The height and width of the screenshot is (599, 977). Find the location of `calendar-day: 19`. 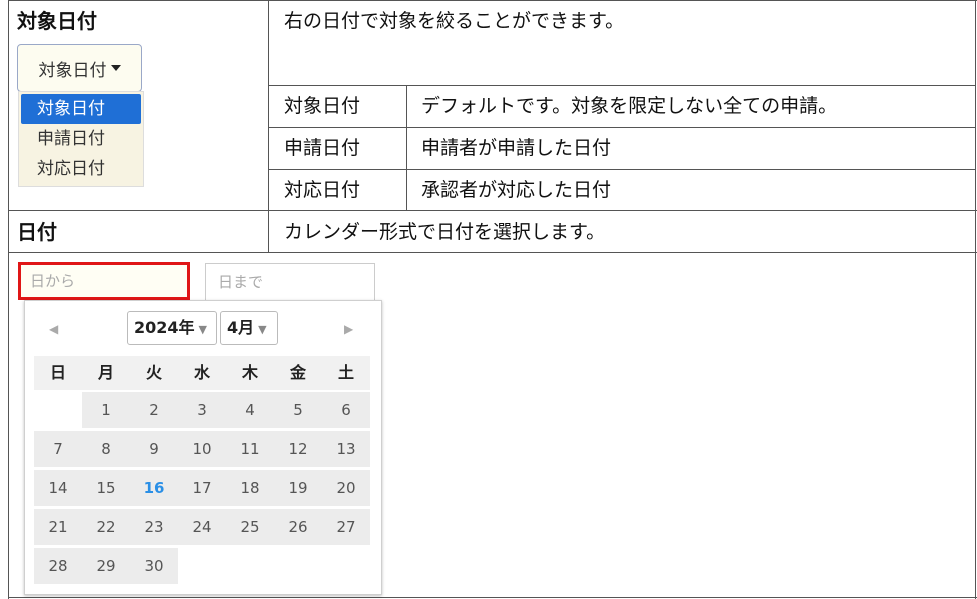

calendar-day: 19 is located at coordinates (298, 488).